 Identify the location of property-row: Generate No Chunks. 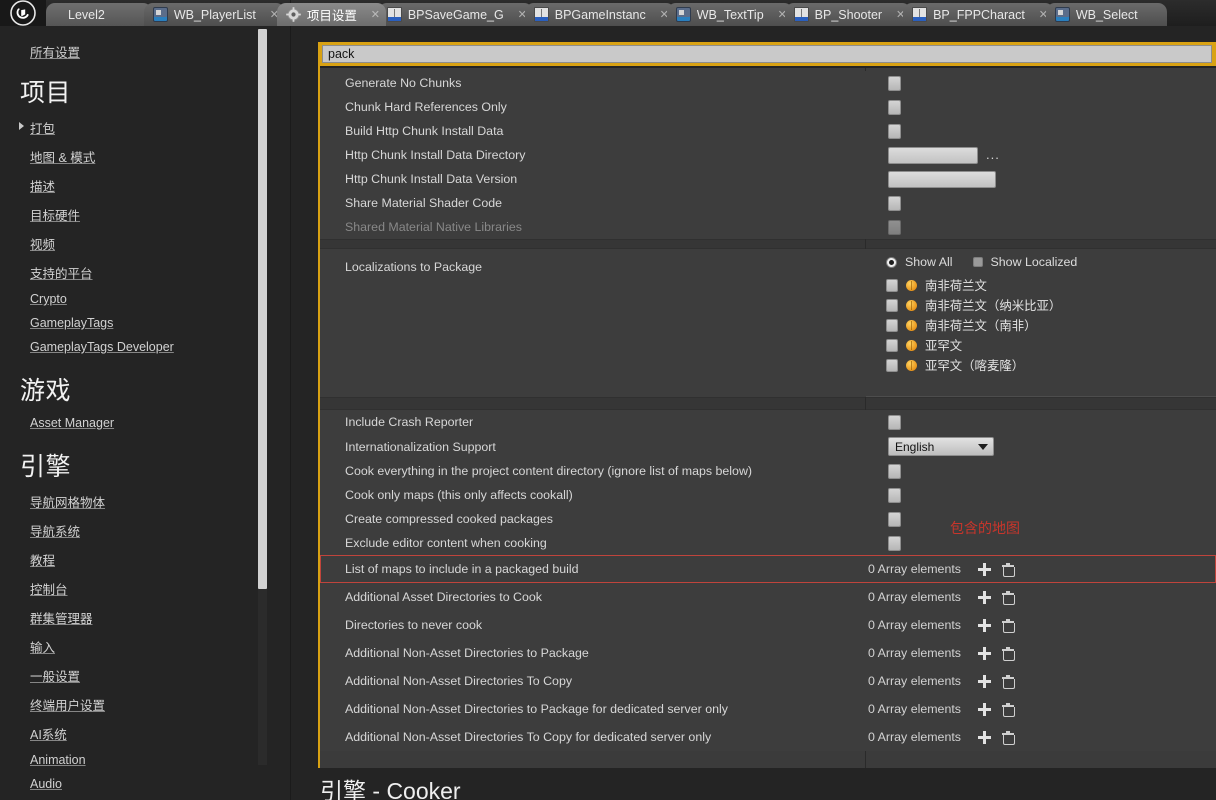
(768, 83).